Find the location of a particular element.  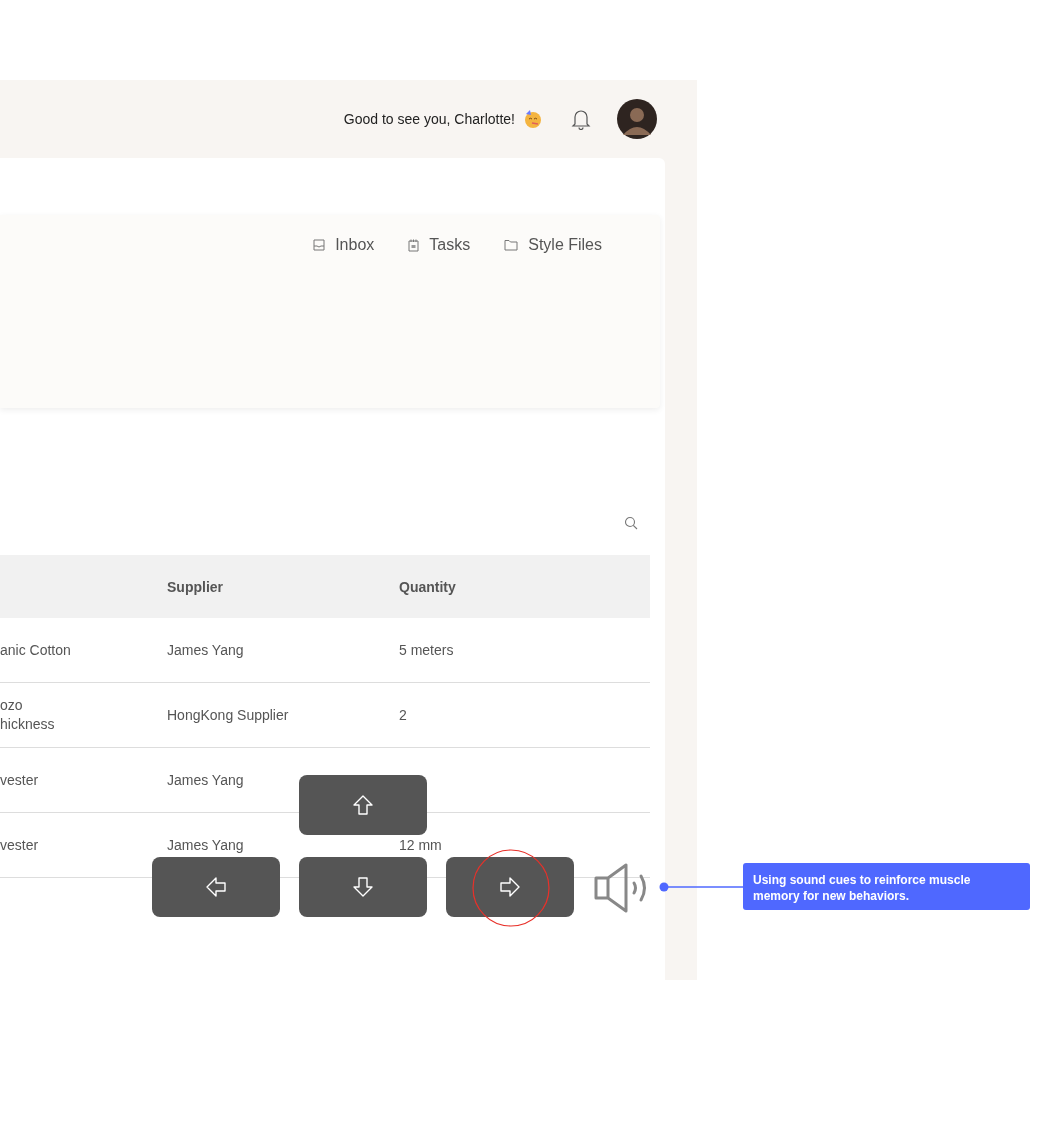

tab: Inbox is located at coordinates (344, 245).